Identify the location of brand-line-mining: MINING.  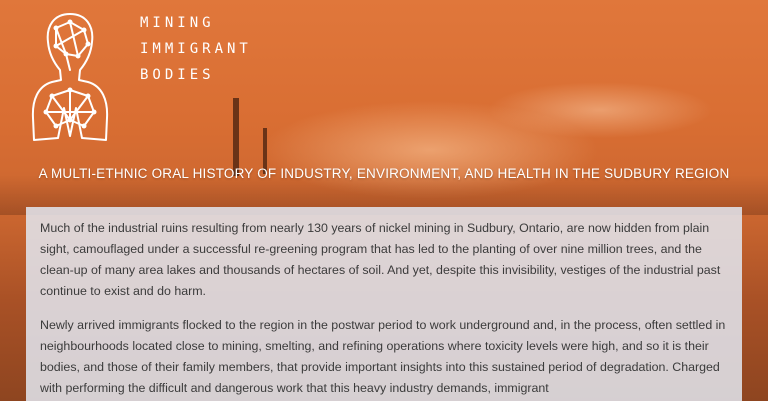
(177, 23).